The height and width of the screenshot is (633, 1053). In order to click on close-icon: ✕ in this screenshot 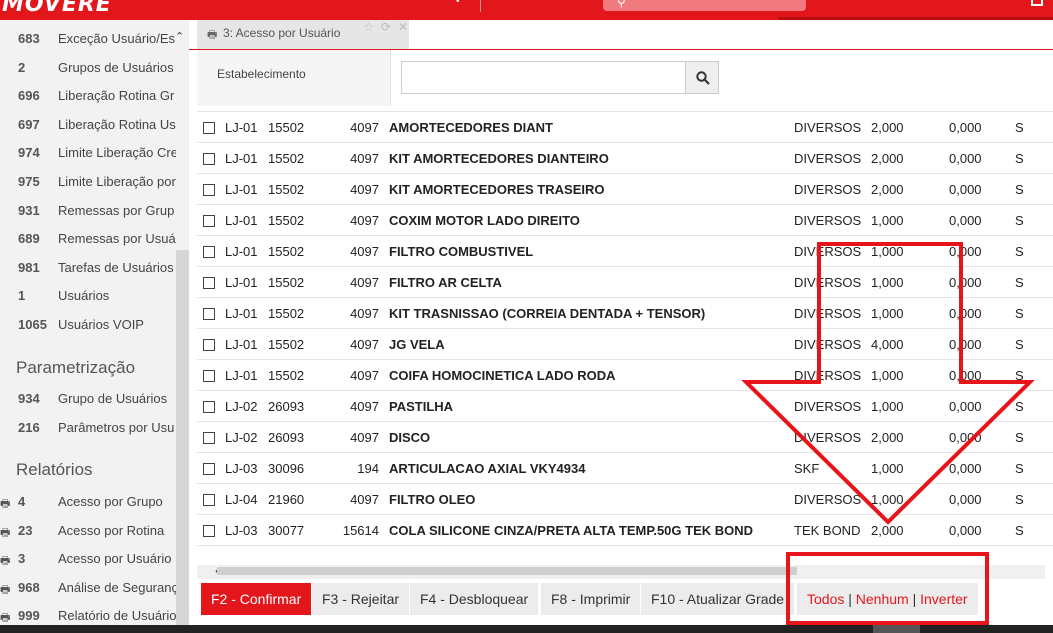, I will do `click(403, 27)`.